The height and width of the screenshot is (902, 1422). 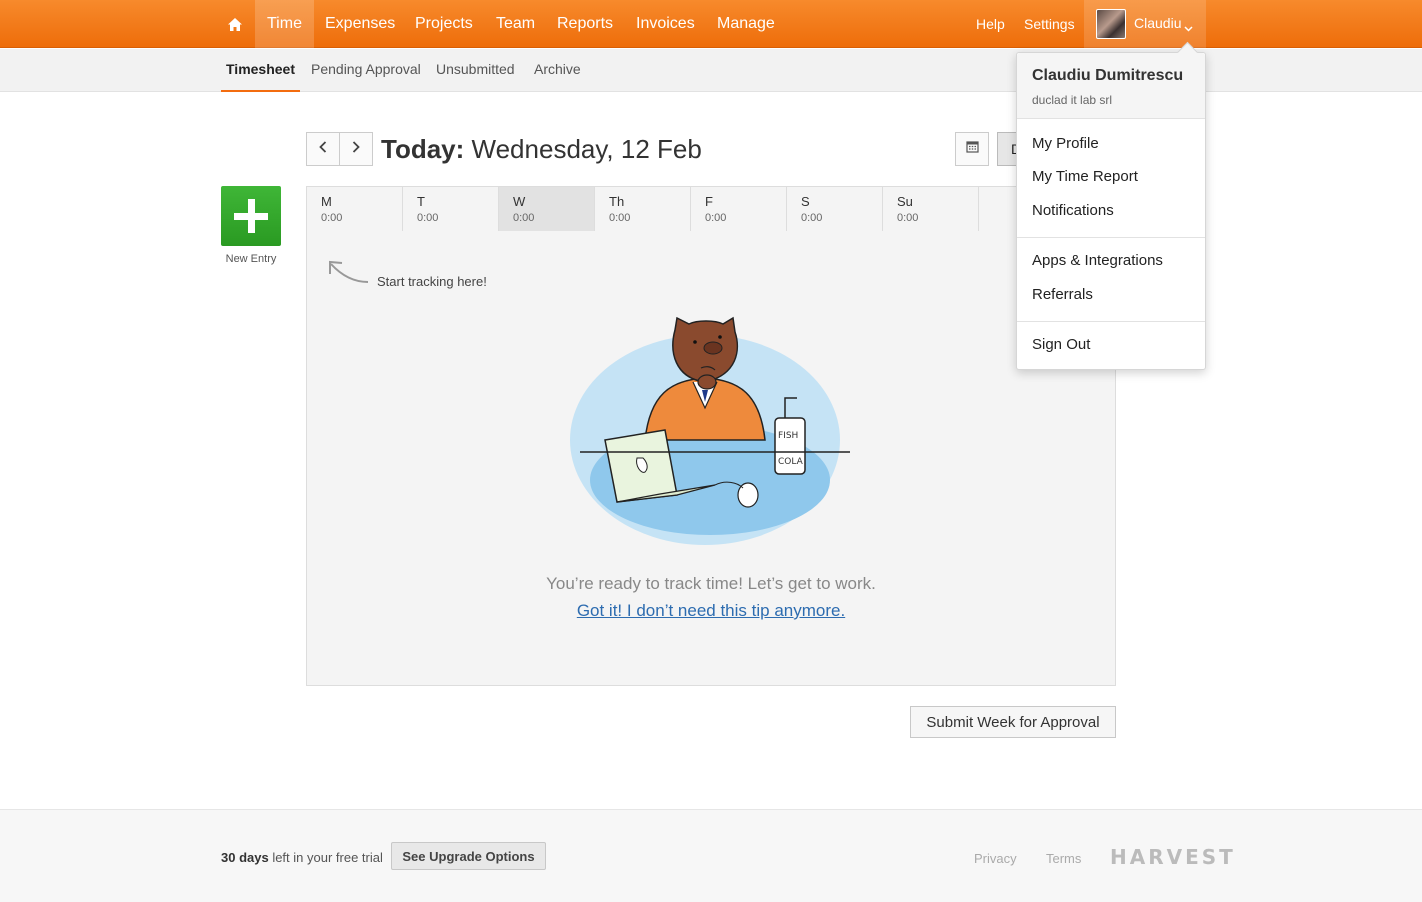 I want to click on day-name: F, so click(x=709, y=201).